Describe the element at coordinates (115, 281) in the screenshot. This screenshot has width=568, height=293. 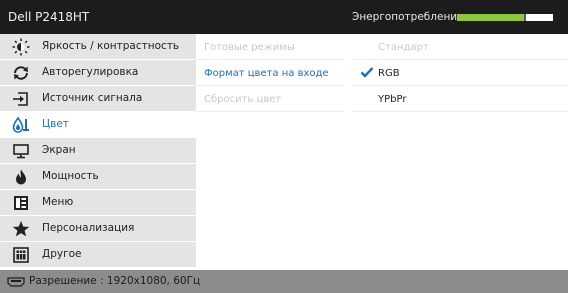
I see `resolution-status: Разрешение : 1920x1080, 60Гц` at that location.